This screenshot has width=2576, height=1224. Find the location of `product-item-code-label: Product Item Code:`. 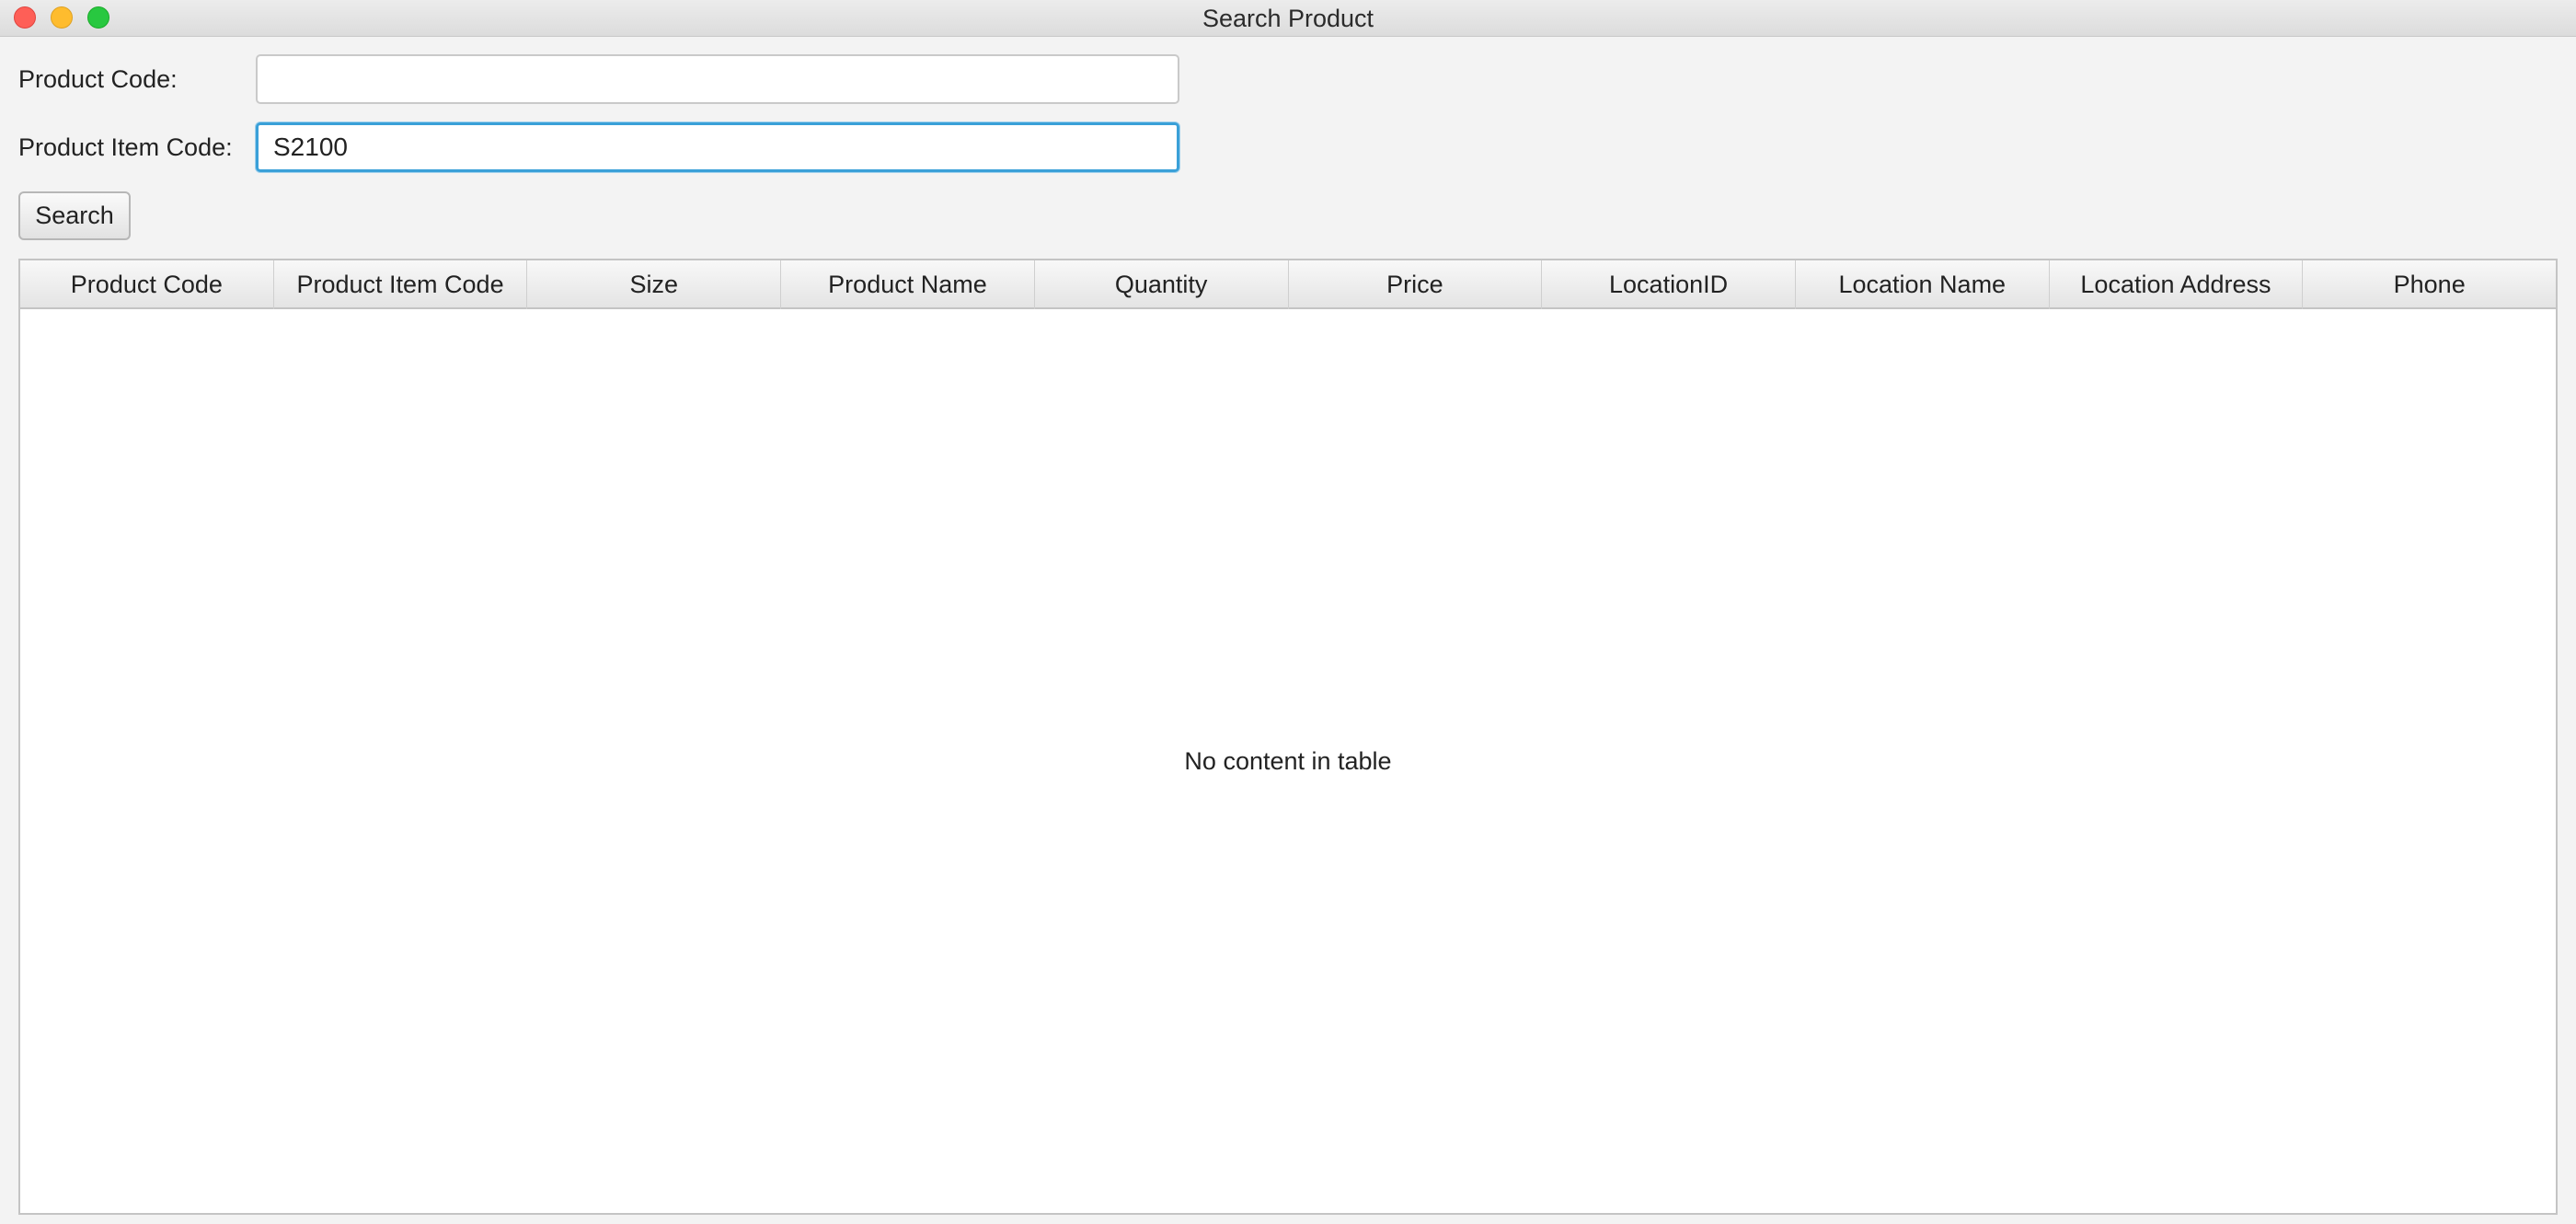

product-item-code-label: Product Item Code: is located at coordinates (126, 147).